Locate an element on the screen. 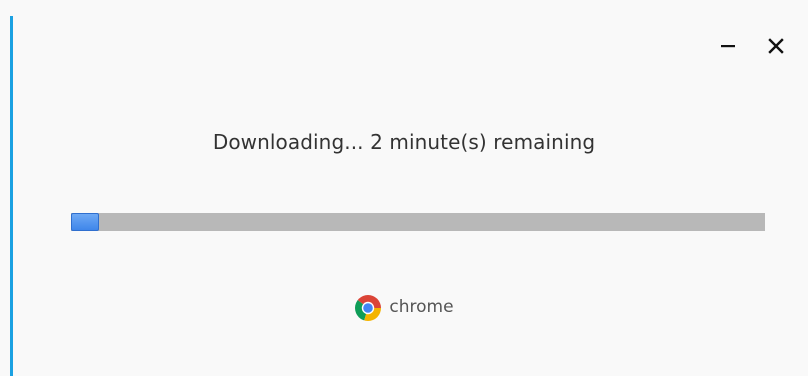 The height and width of the screenshot is (376, 808). brand-name: chrome is located at coordinates (421, 307).